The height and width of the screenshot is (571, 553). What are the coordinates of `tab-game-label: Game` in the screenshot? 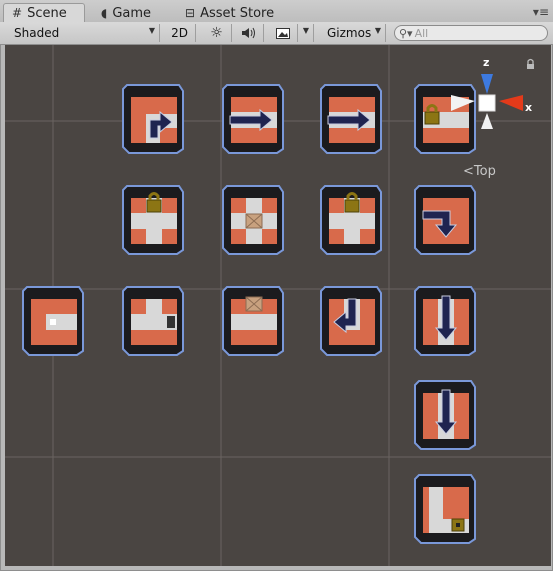 It's located at (132, 13).